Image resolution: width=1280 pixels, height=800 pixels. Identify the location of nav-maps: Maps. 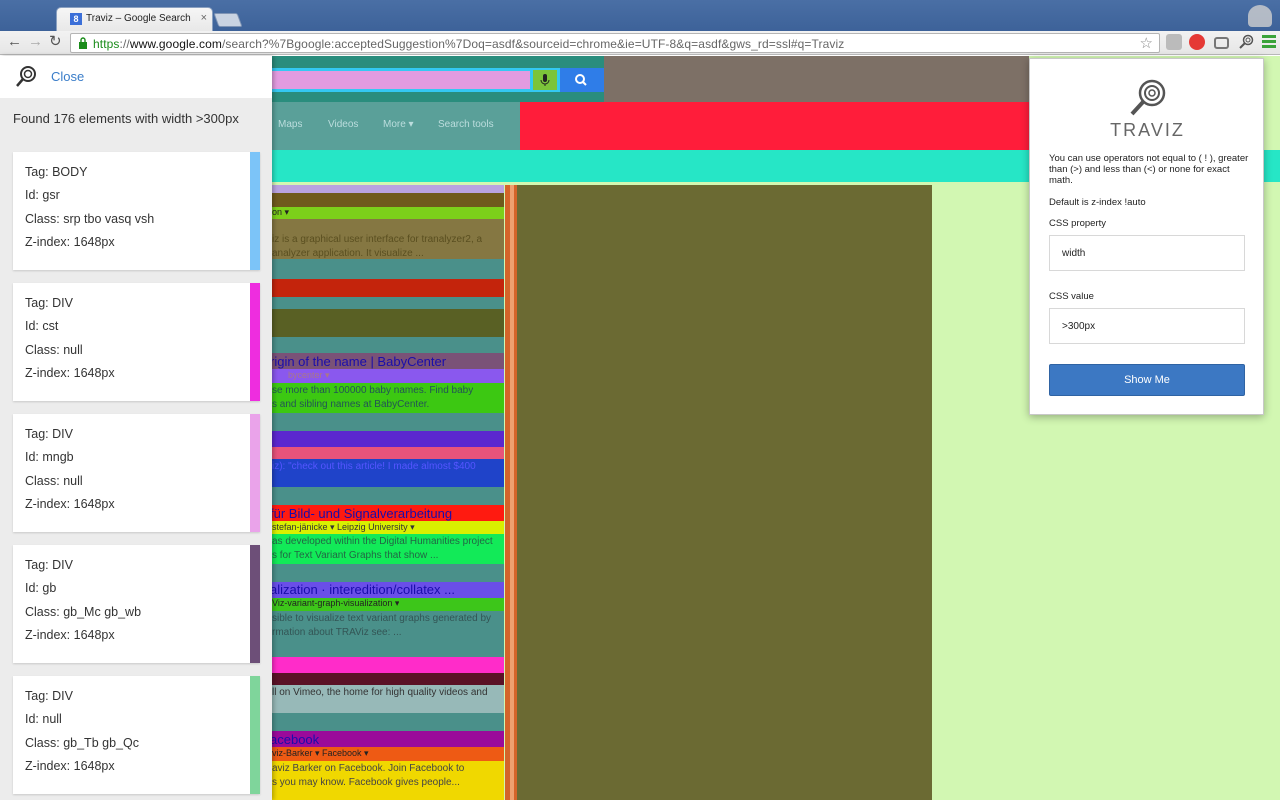
(290, 124).